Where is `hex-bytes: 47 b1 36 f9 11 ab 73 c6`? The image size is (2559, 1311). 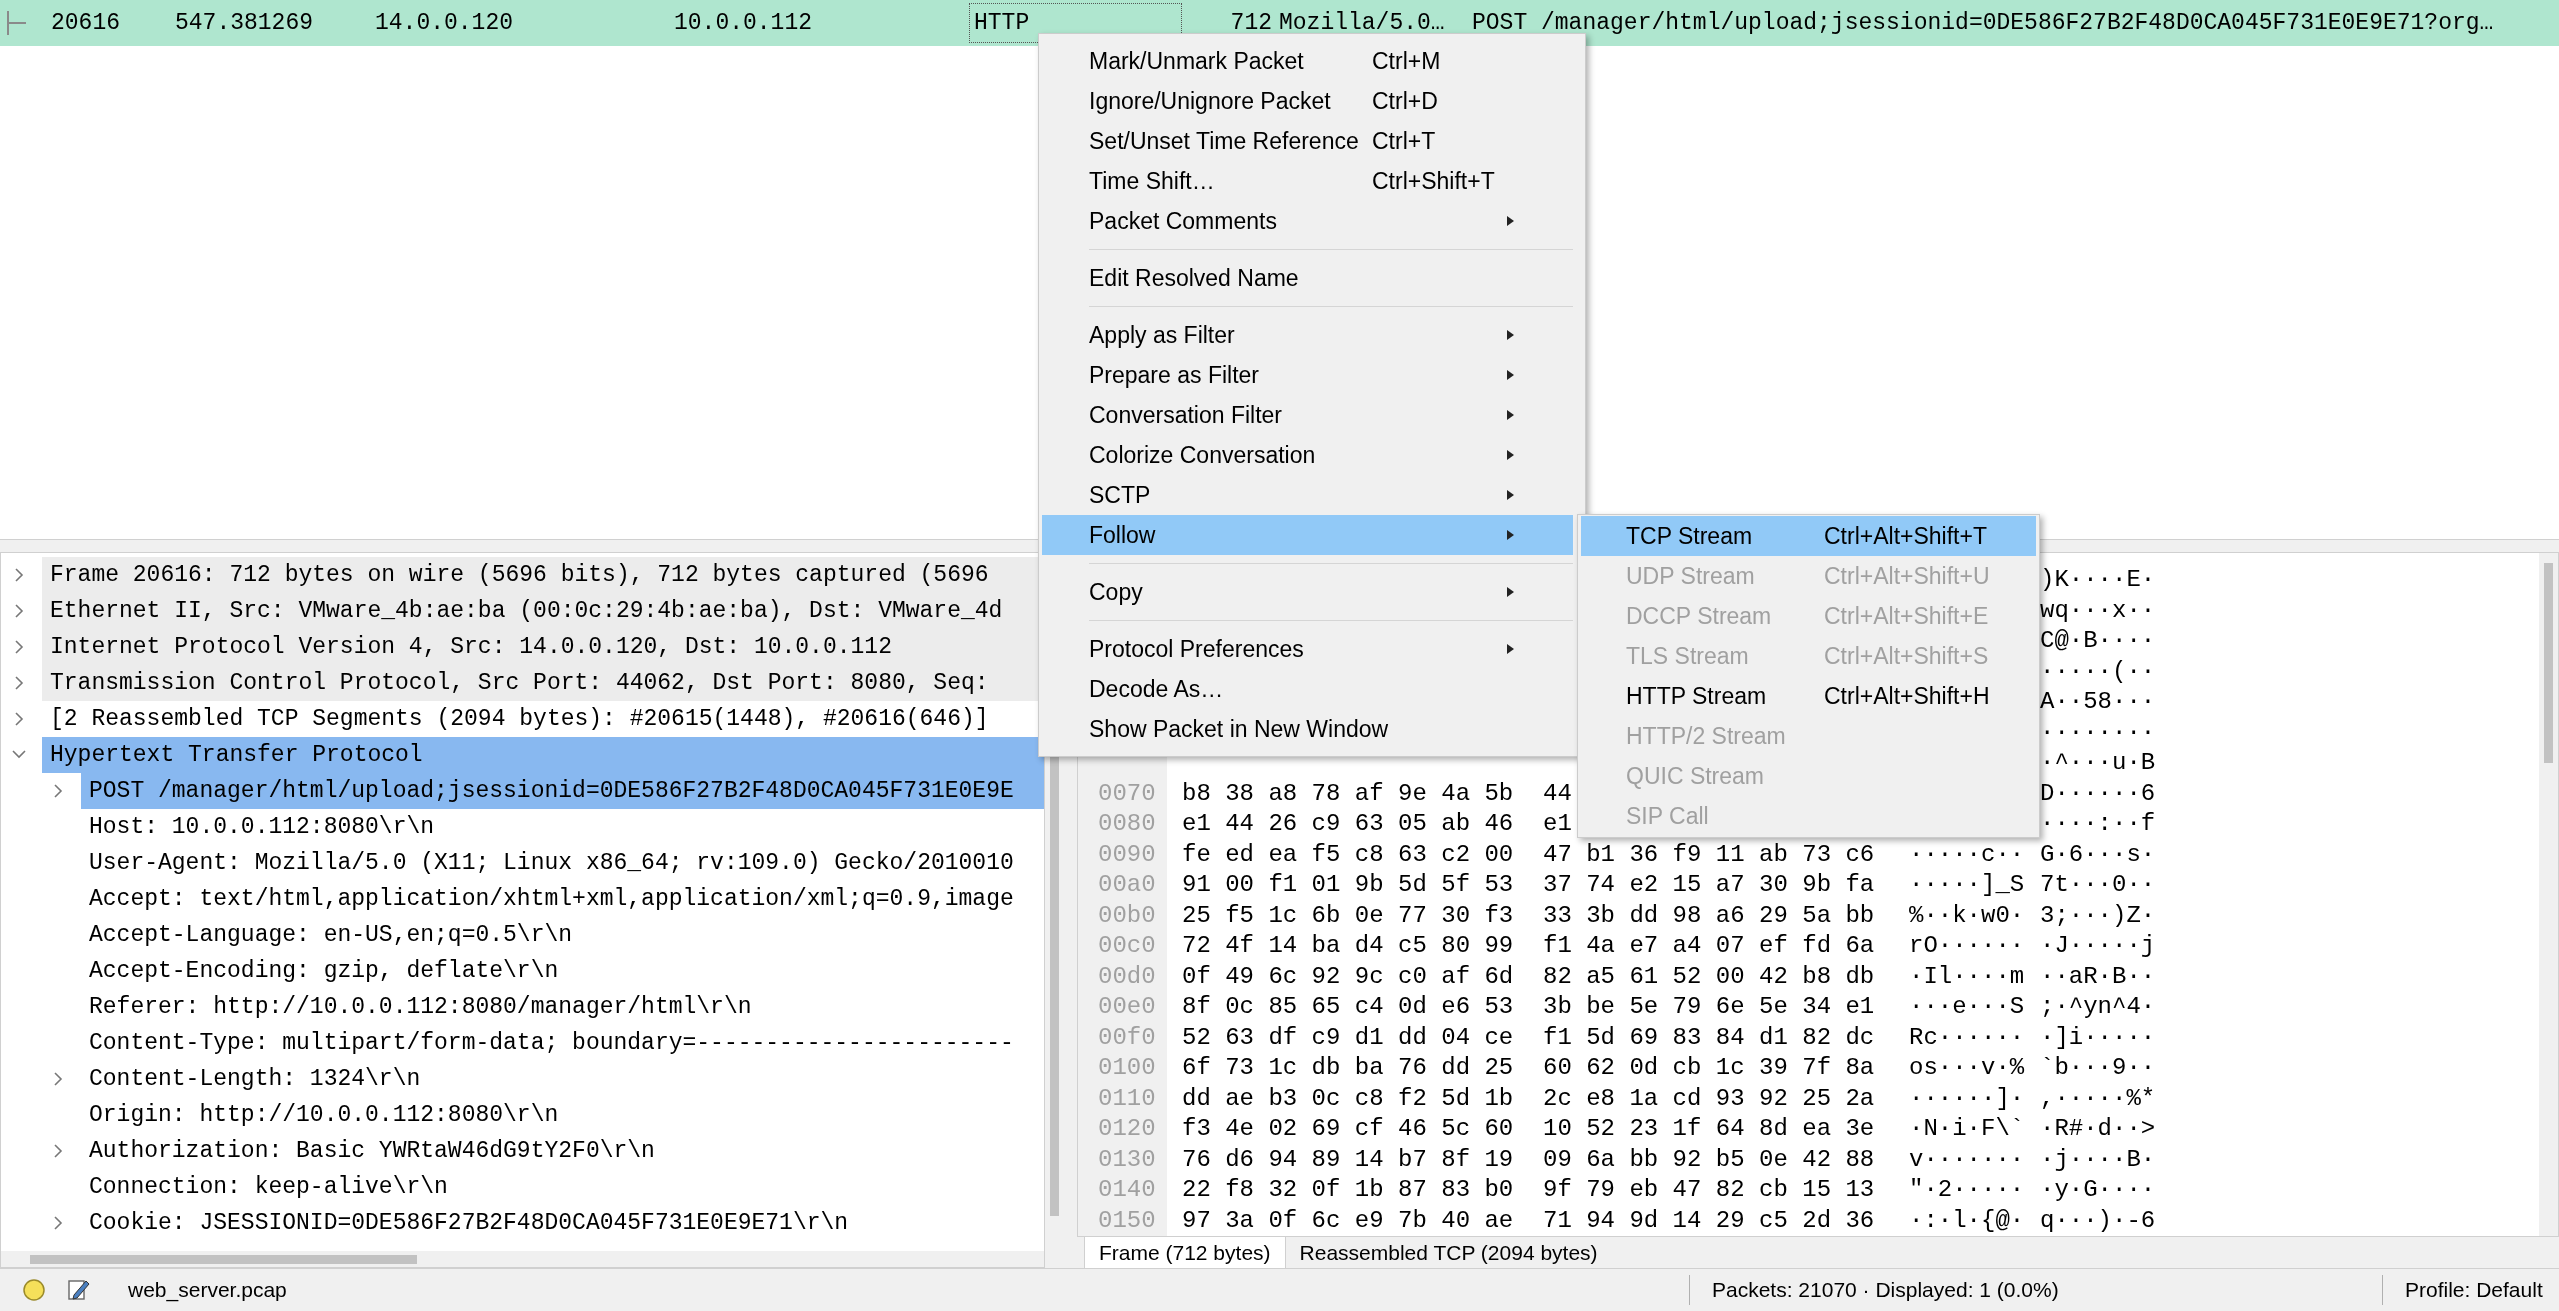
hex-bytes: 47 b1 36 f9 11 ab 73 c6 is located at coordinates (1709, 854).